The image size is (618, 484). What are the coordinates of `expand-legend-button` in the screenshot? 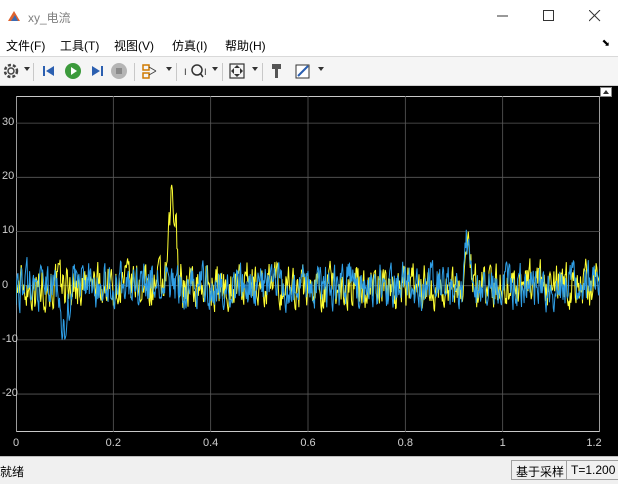 It's located at (606, 92).